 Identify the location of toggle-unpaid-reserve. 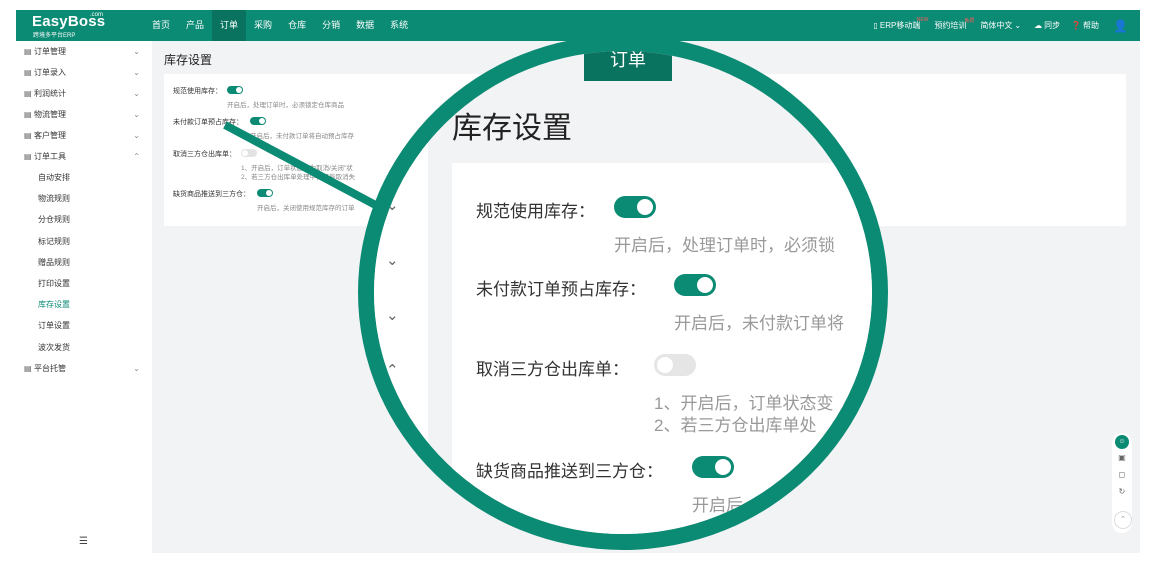
(258, 121).